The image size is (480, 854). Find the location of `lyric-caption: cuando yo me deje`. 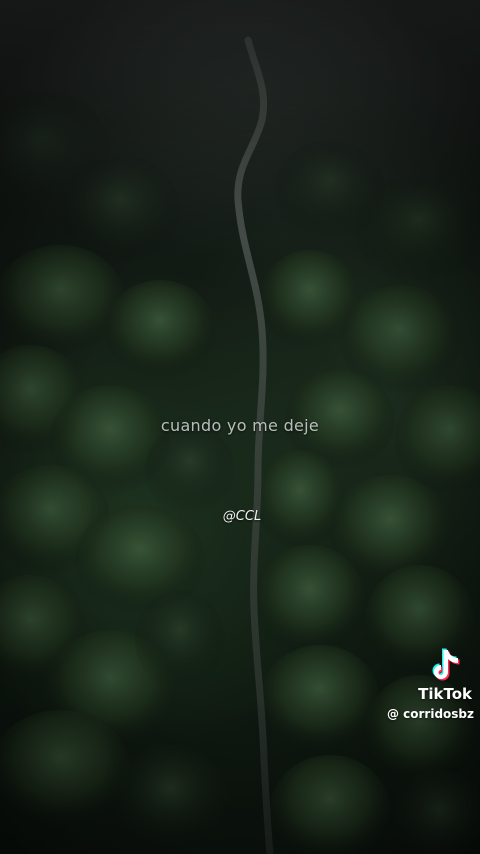

lyric-caption: cuando yo me deje is located at coordinates (240, 425).